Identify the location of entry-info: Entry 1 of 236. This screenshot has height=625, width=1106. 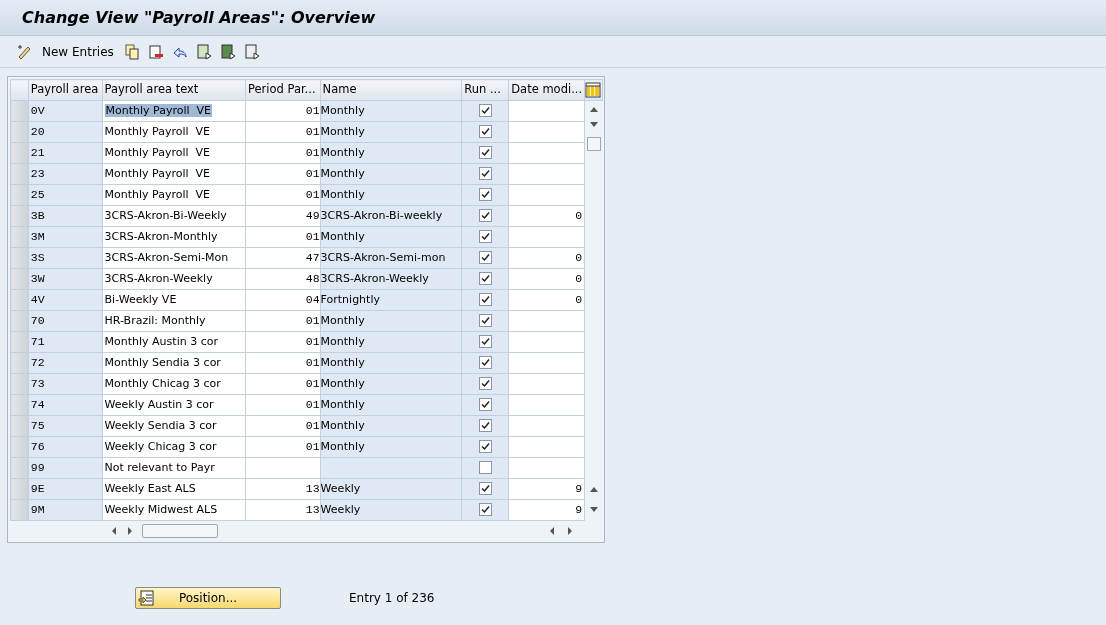
(392, 598).